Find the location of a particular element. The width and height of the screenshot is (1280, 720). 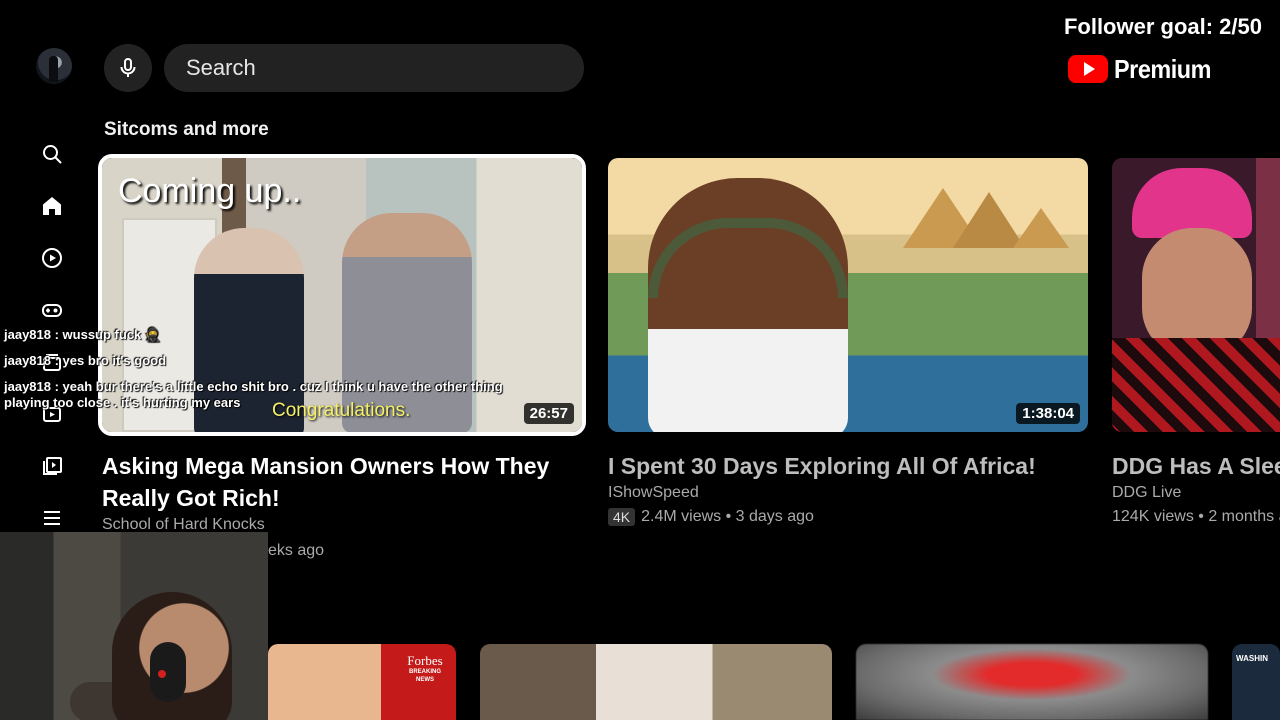

youtube-premium-logo: Premium is located at coordinates (1145, 69).